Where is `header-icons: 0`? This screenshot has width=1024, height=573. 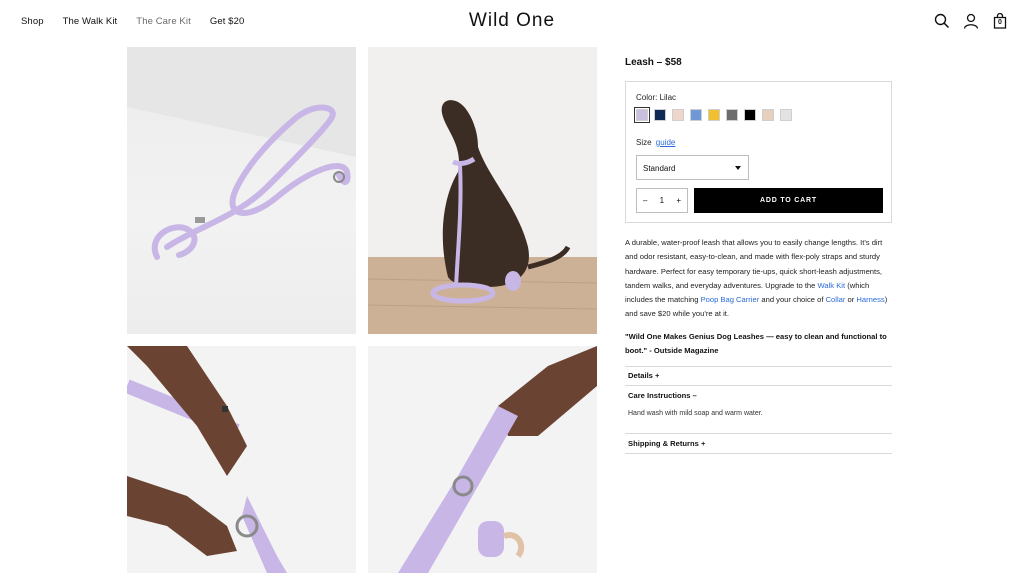 header-icons: 0 is located at coordinates (971, 20).